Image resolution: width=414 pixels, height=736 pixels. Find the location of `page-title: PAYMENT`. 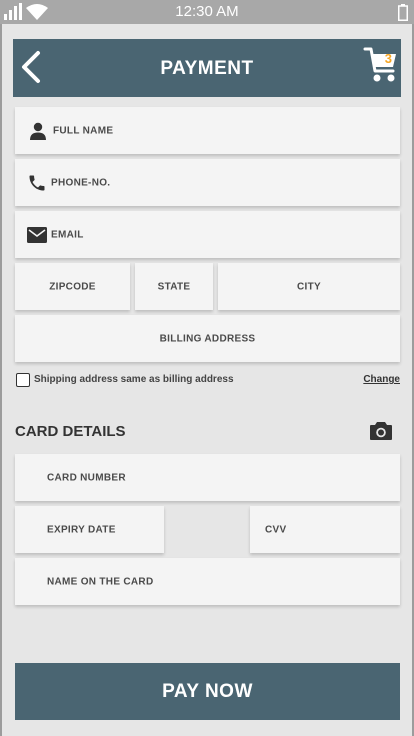

page-title: PAYMENT is located at coordinates (207, 68).